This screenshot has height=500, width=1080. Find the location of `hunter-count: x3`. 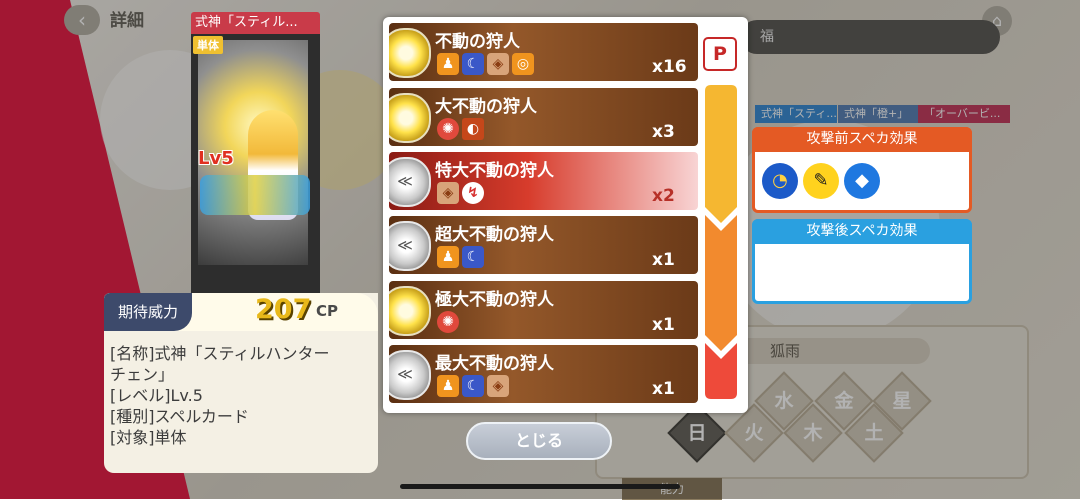

hunter-count: x3 is located at coordinates (663, 132).